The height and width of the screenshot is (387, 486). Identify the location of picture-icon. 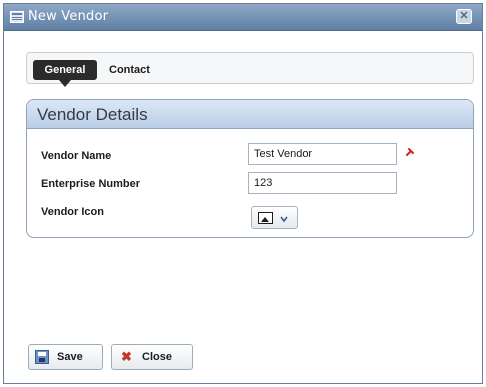
(265, 218).